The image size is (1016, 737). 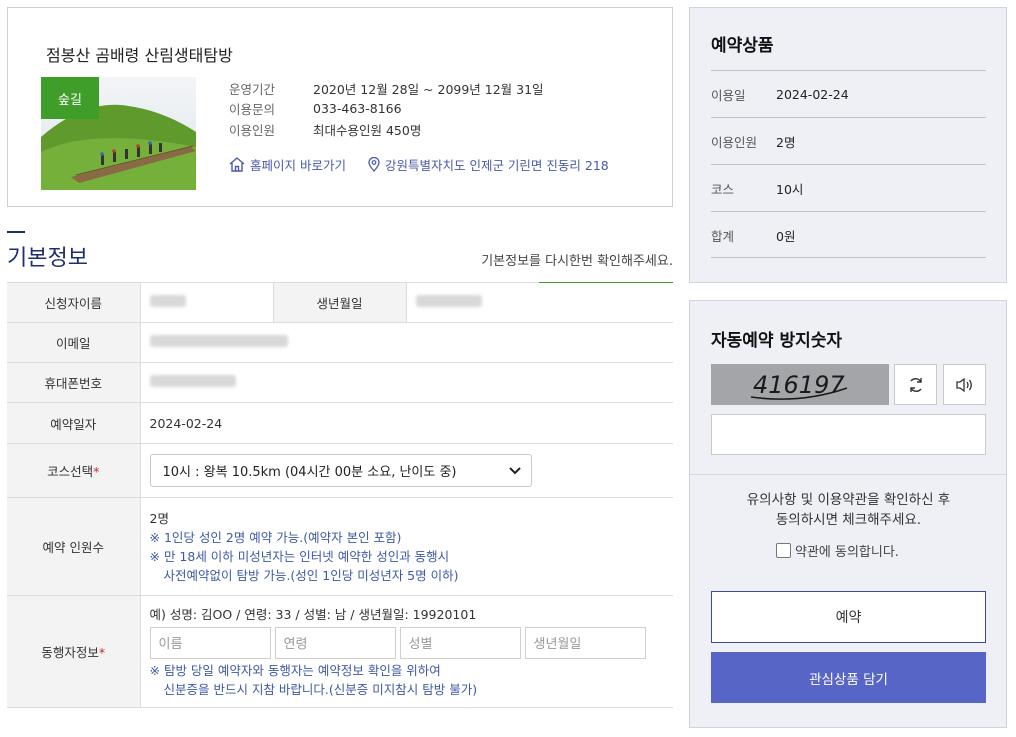 What do you see at coordinates (786, 236) in the screenshot?
I see `summary-value: 0원` at bounding box center [786, 236].